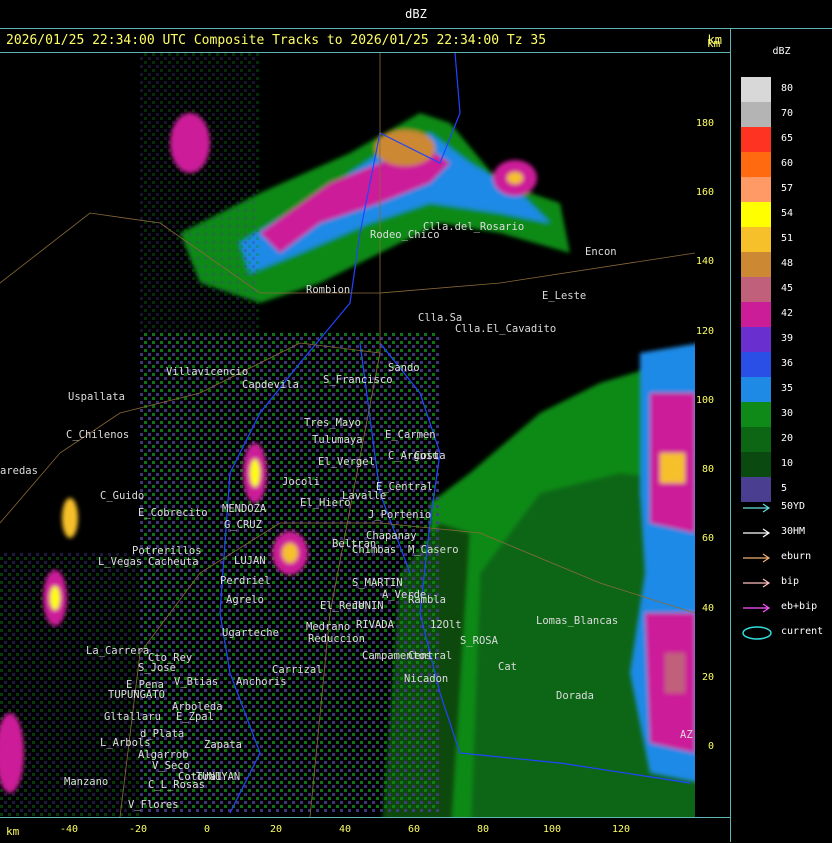  I want to click on legend-swatch-label: 20, so click(787, 438).